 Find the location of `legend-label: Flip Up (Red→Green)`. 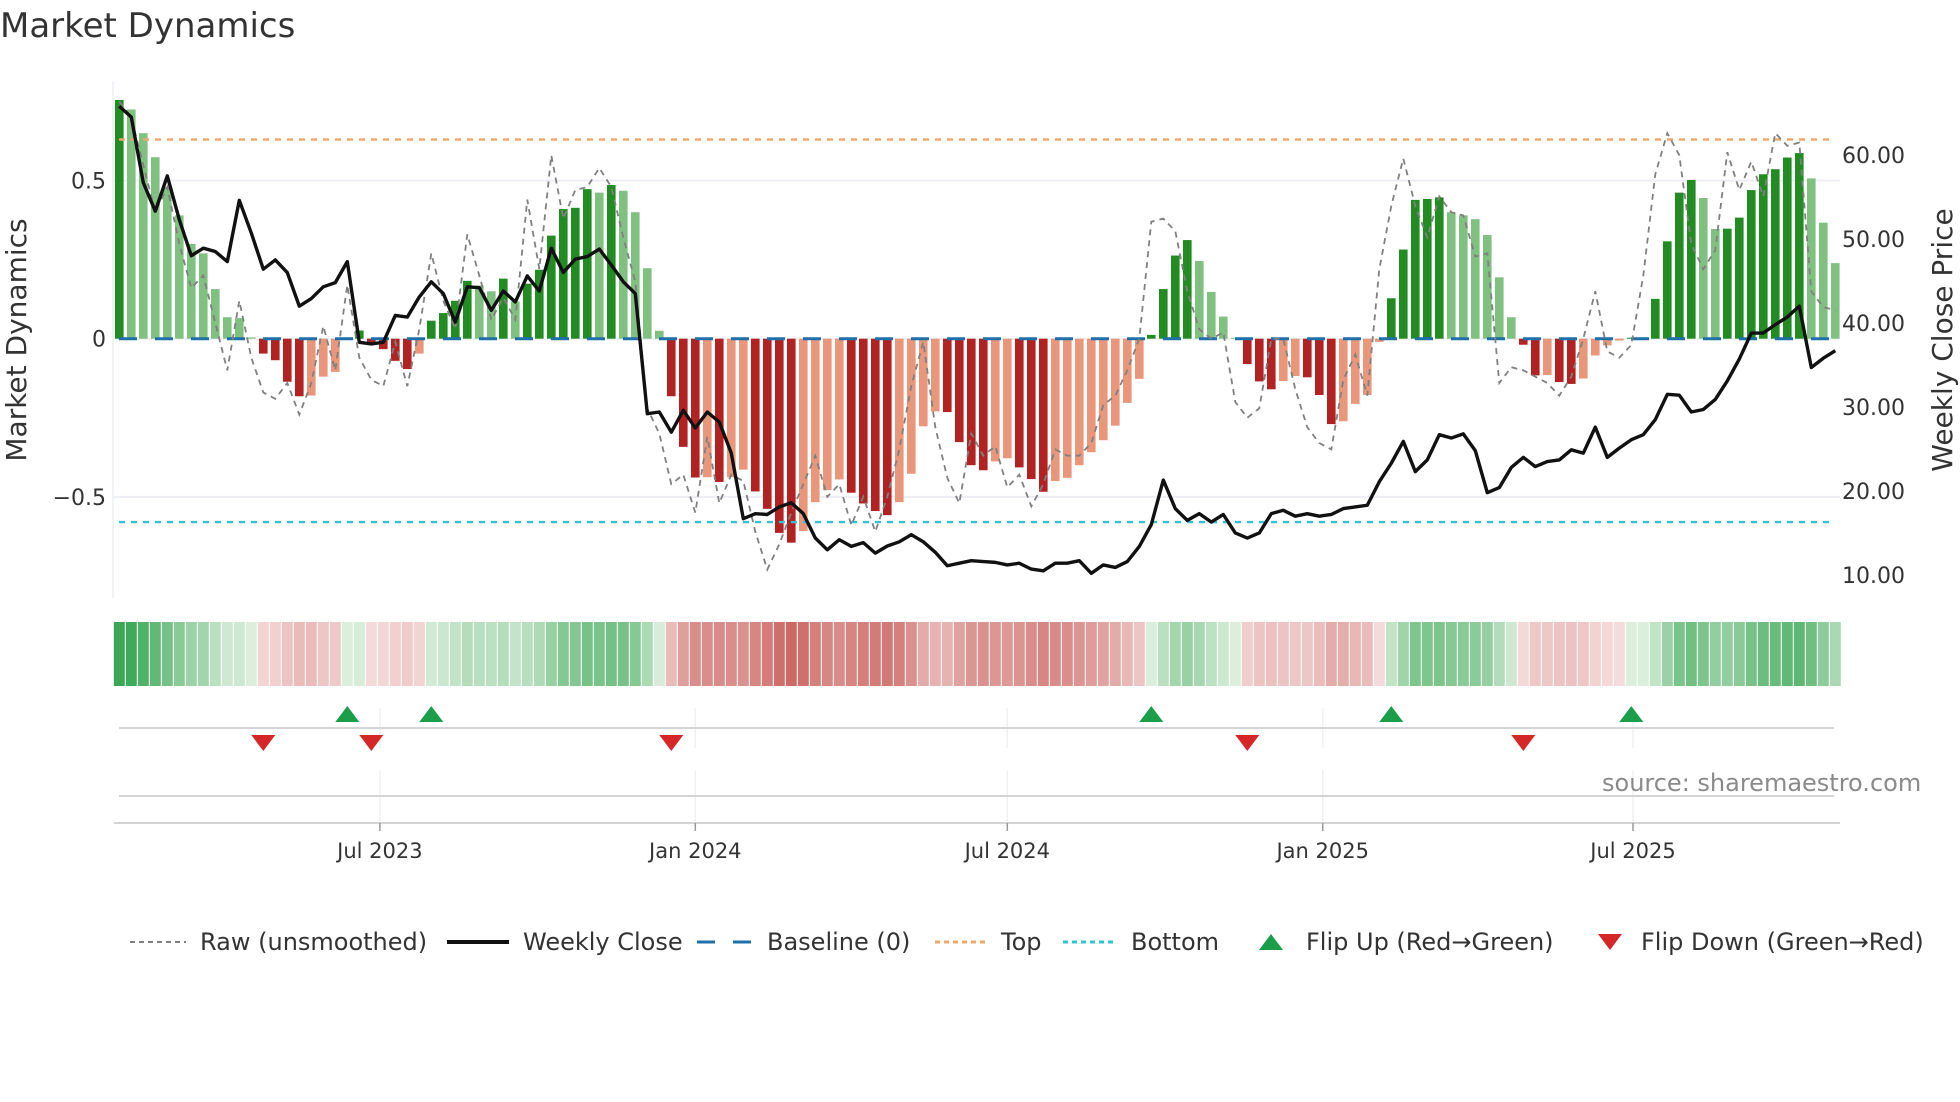

legend-label: Flip Up (Red→Green) is located at coordinates (1430, 942).